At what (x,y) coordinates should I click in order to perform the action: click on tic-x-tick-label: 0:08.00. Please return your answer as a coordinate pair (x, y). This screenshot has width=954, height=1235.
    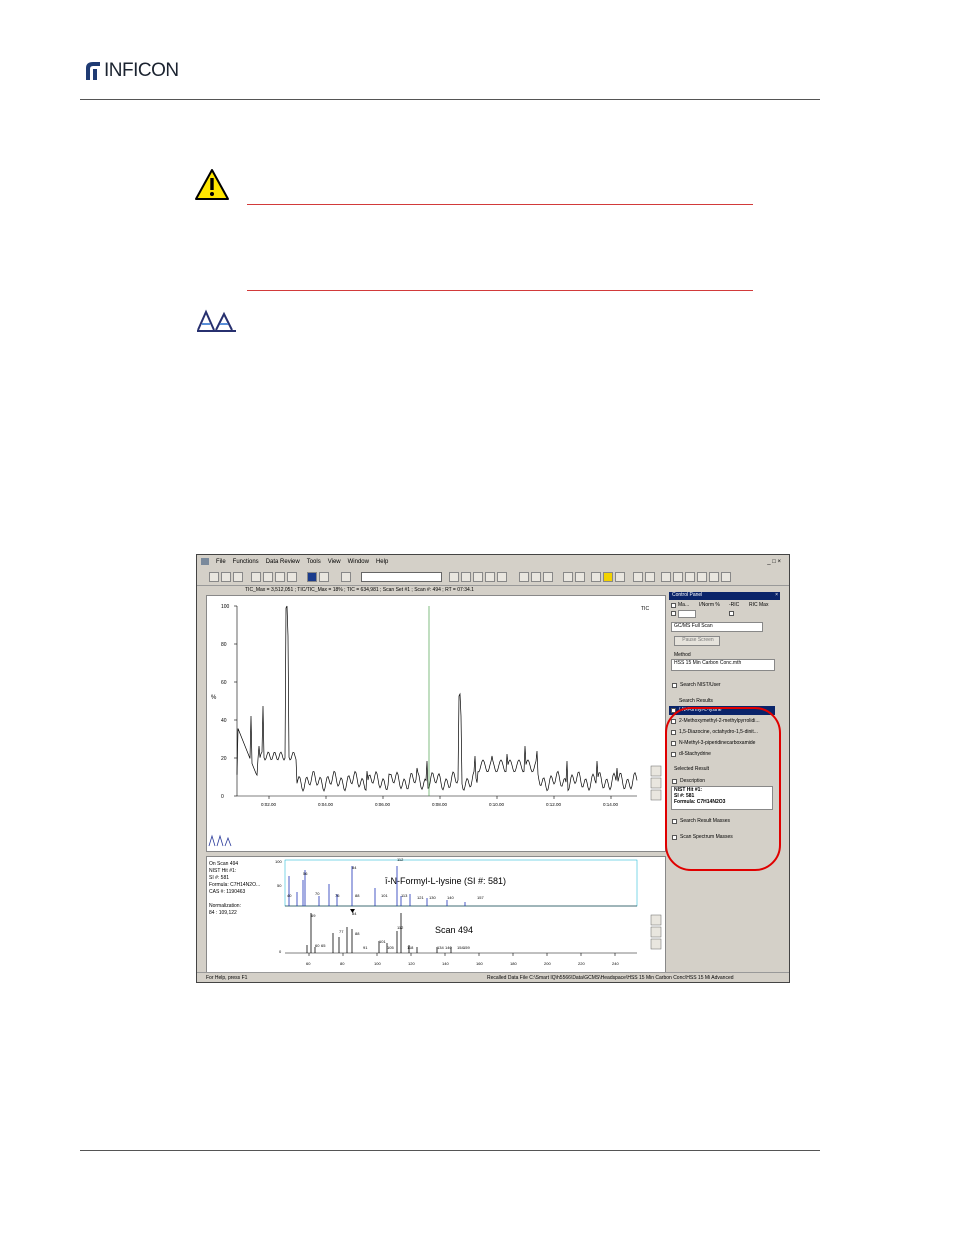
    Looking at the image, I should click on (440, 804).